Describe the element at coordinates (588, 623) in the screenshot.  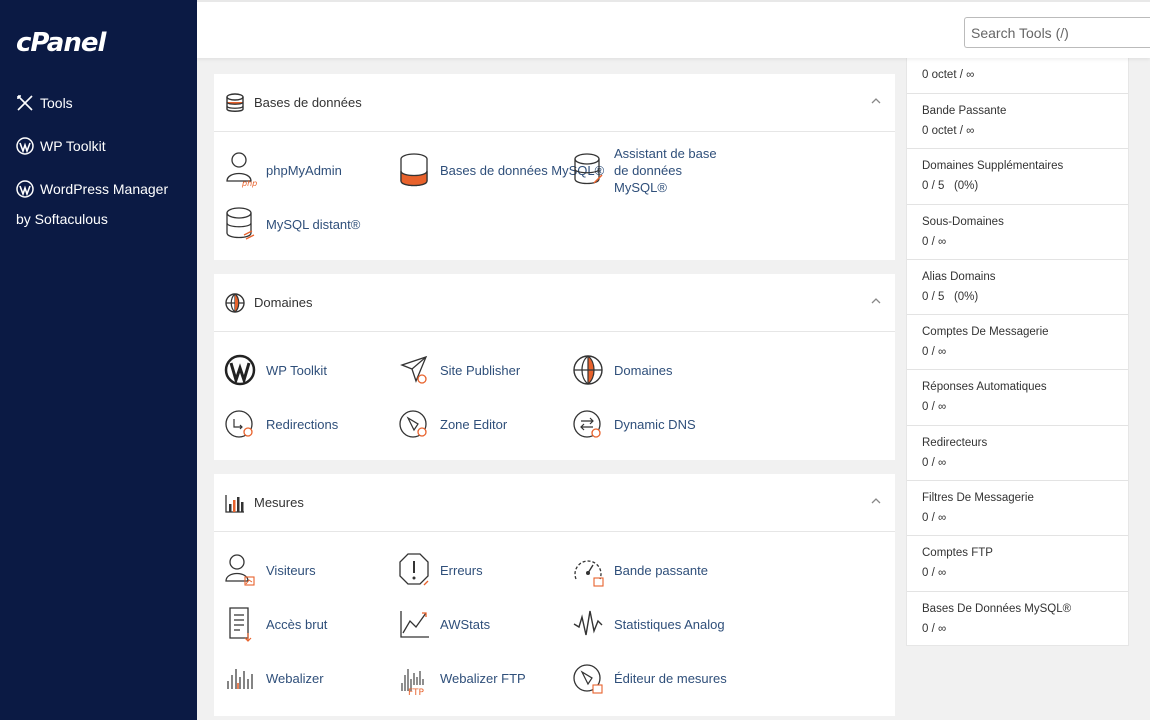
I see `waveform-icon` at that location.